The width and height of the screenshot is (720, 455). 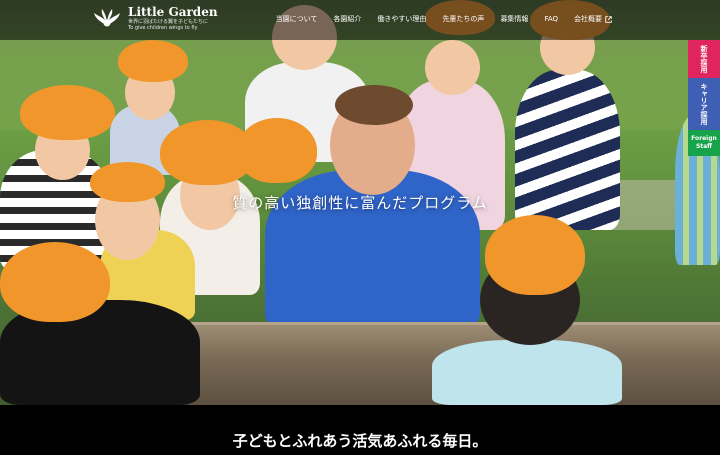 I want to click on external-link-icon, so click(x=608, y=19).